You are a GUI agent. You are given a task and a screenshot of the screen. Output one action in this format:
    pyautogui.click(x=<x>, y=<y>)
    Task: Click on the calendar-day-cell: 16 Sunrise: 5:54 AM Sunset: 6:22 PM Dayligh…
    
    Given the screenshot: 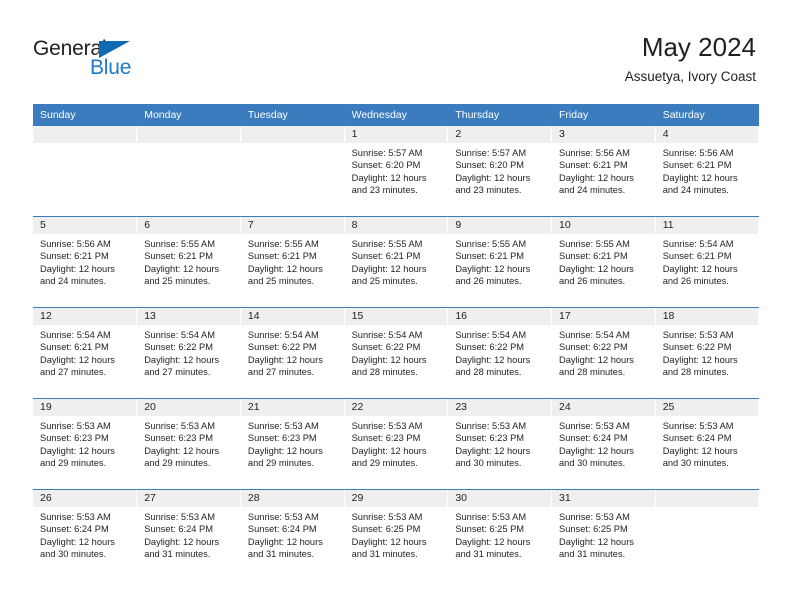 What is the action you would take?
    pyautogui.click(x=500, y=353)
    